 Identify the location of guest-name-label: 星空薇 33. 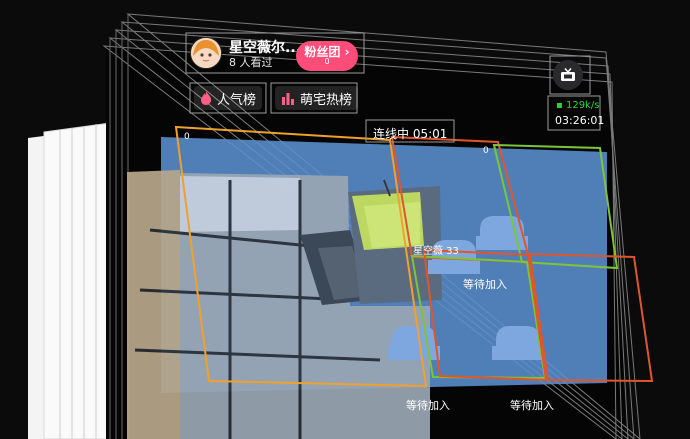
(436, 251).